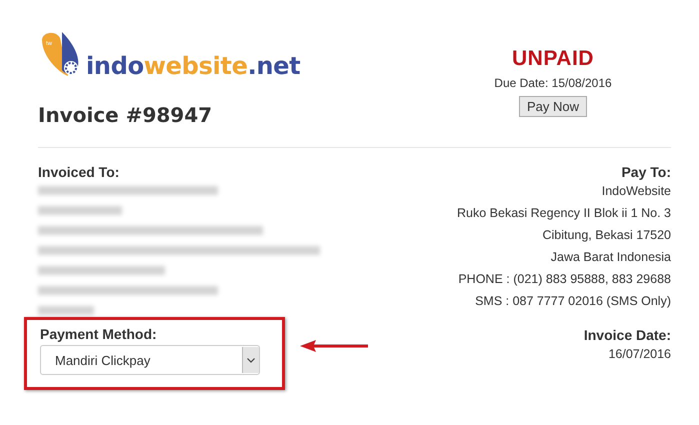 This screenshot has width=699, height=425. What do you see at coordinates (627, 335) in the screenshot?
I see `invoice-date-label: Invoice Date:` at bounding box center [627, 335].